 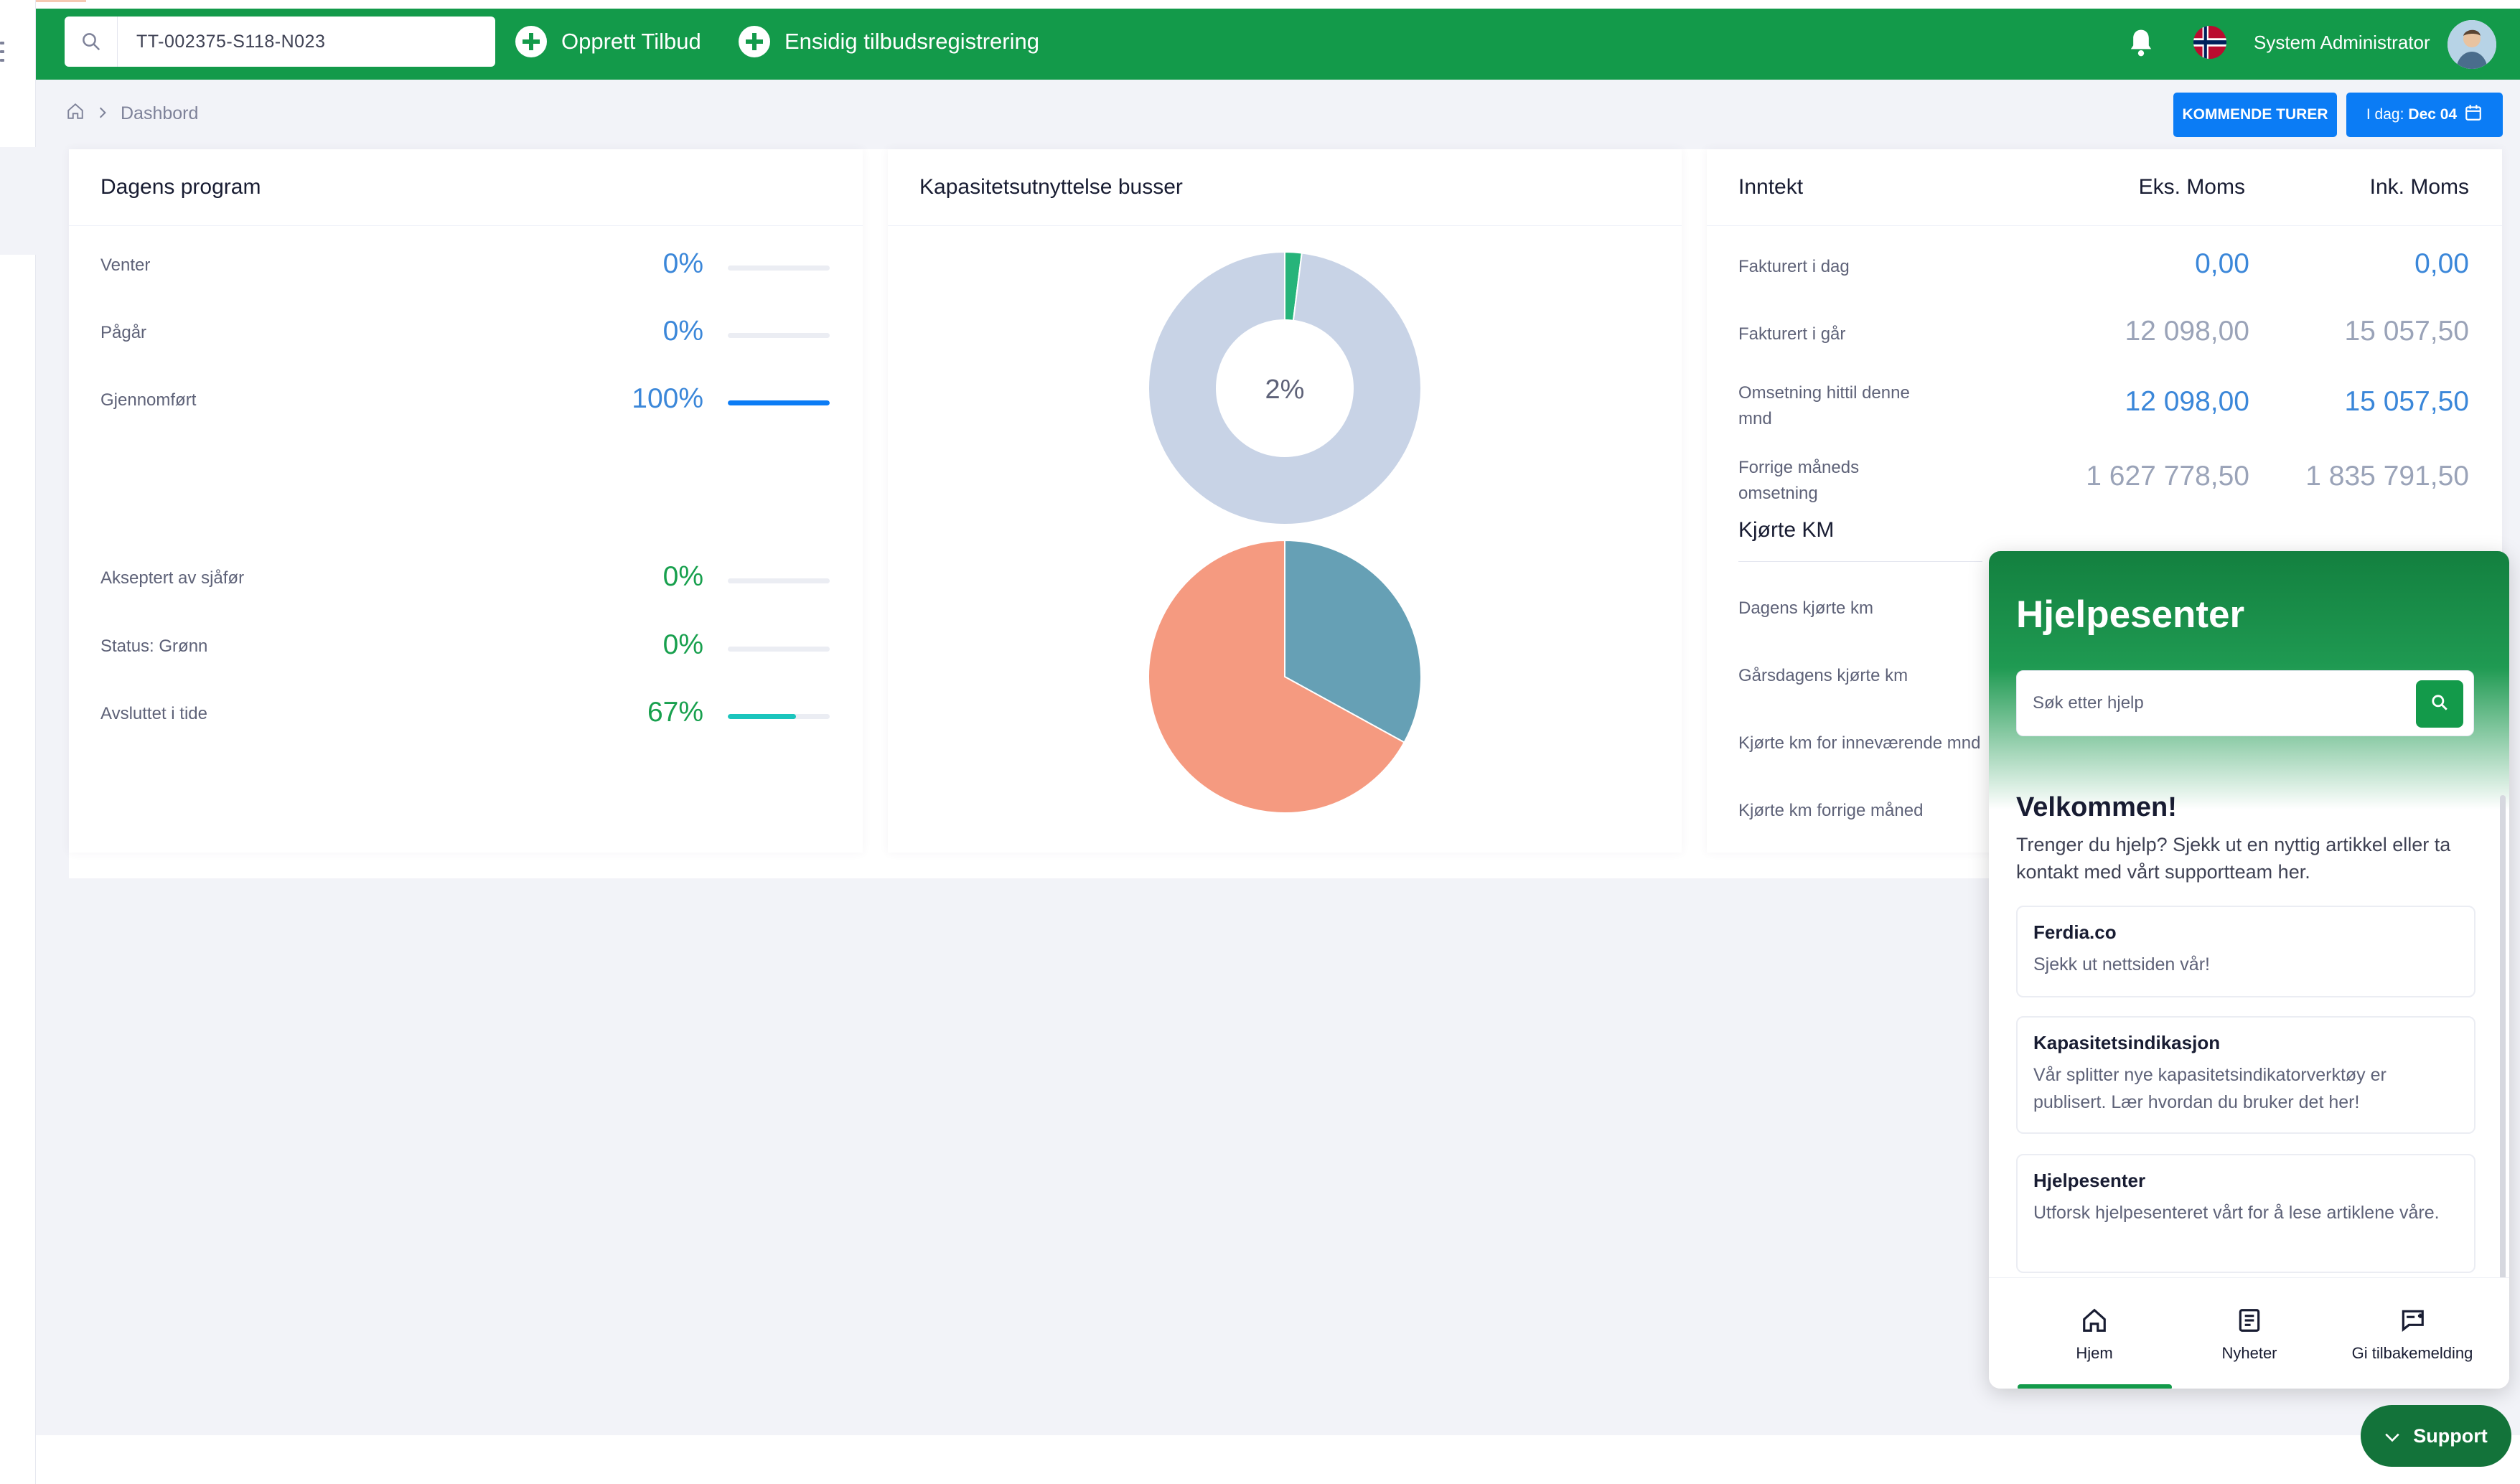 I want to click on support-label: Support, so click(x=2450, y=1435).